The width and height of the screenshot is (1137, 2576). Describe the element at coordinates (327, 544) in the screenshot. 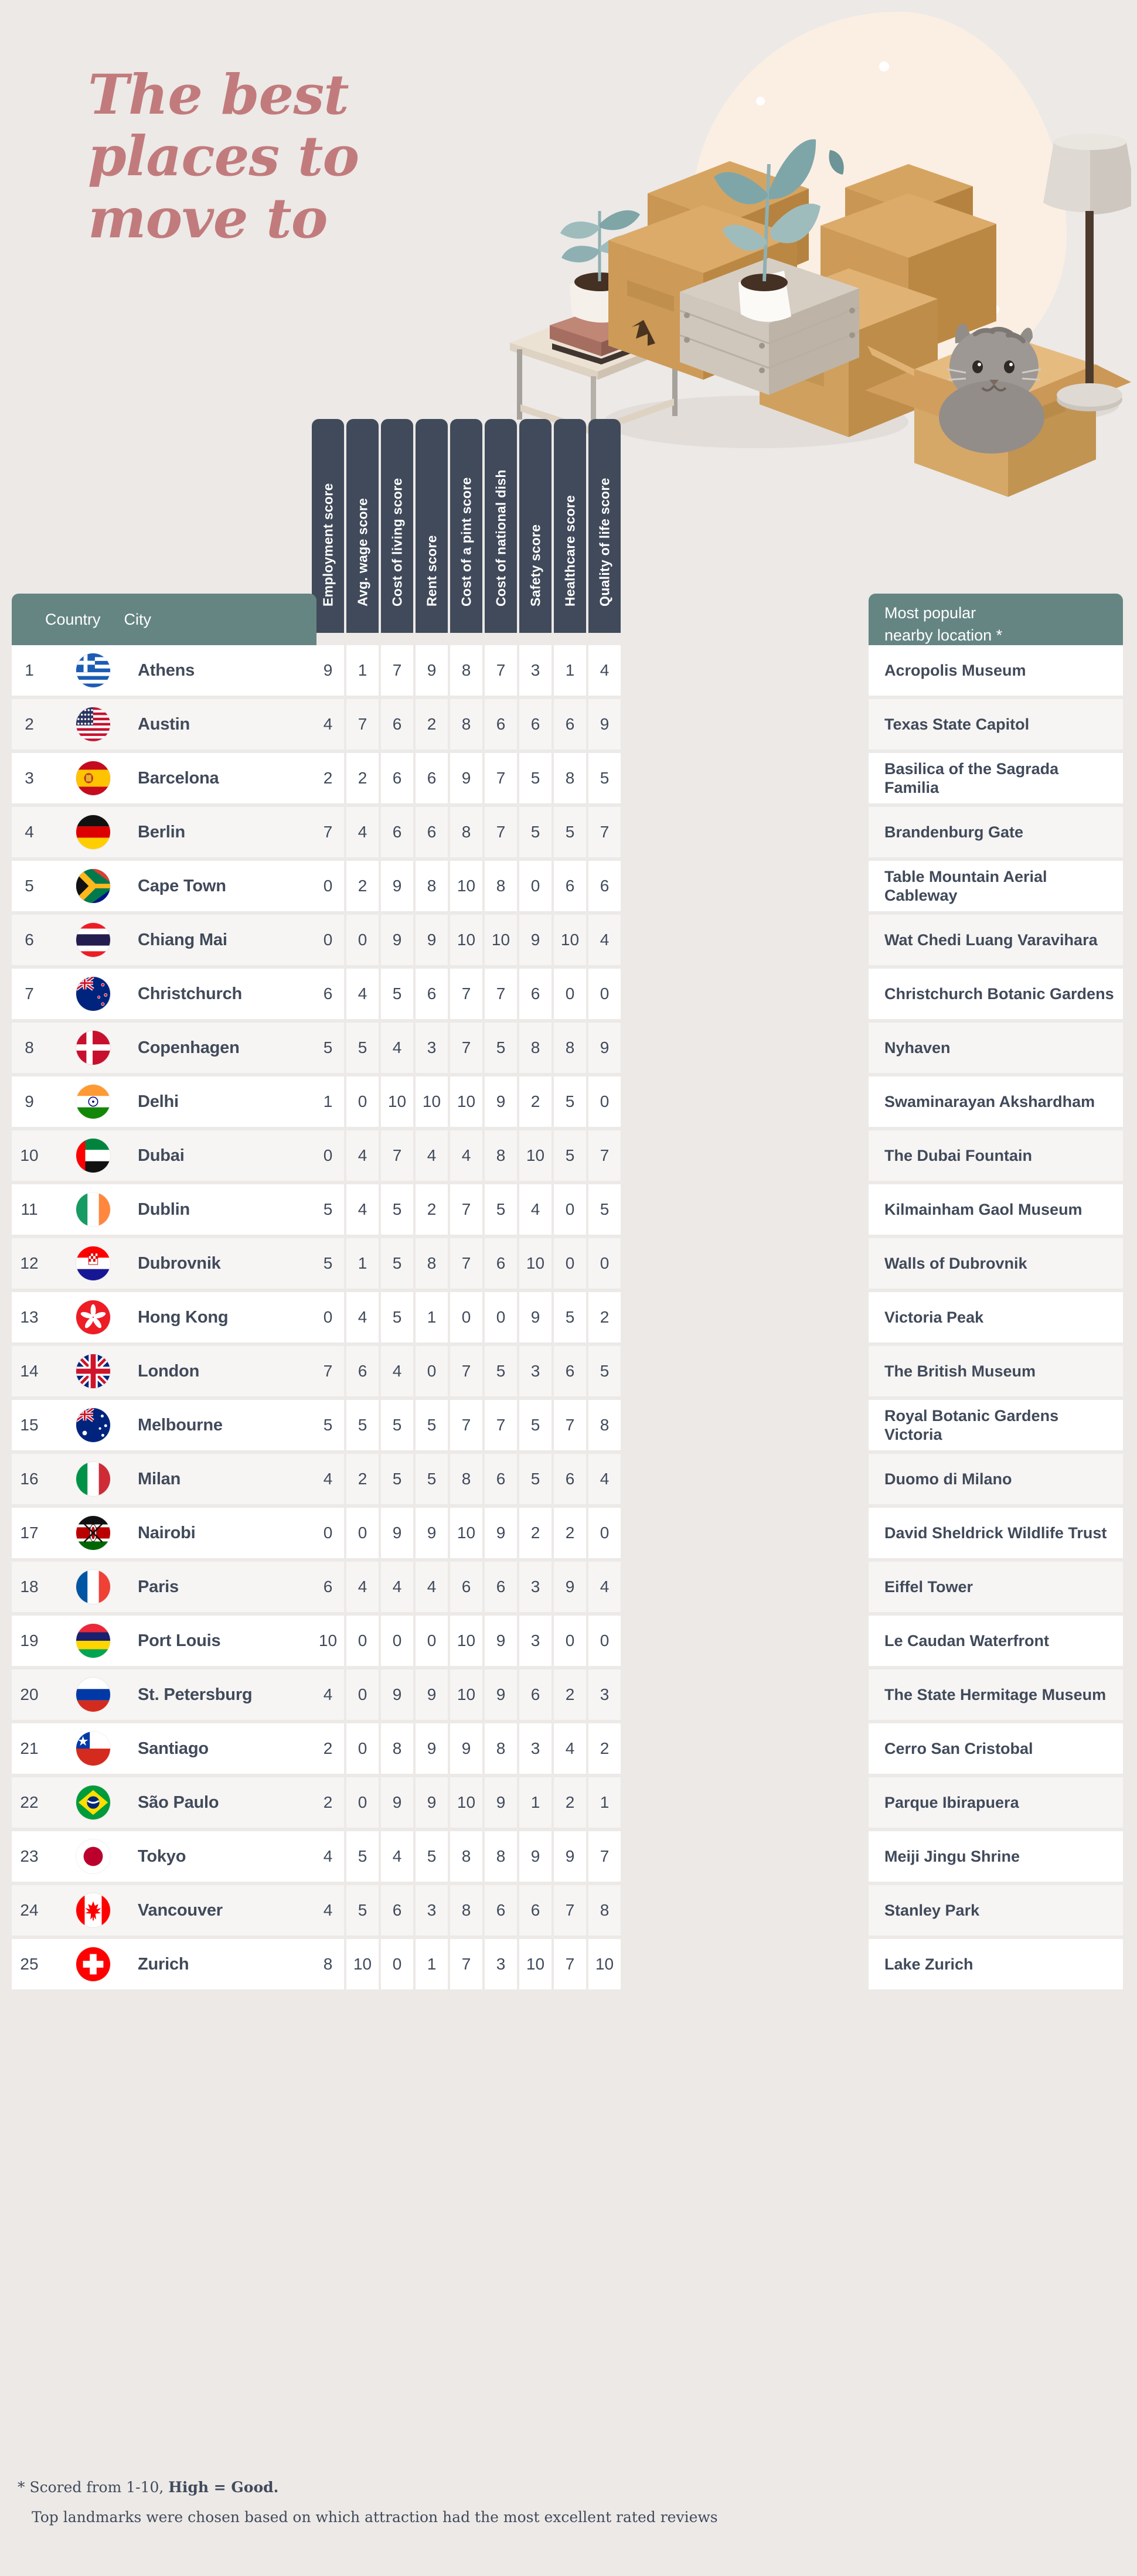

I see `score-header-label: Employment score` at that location.